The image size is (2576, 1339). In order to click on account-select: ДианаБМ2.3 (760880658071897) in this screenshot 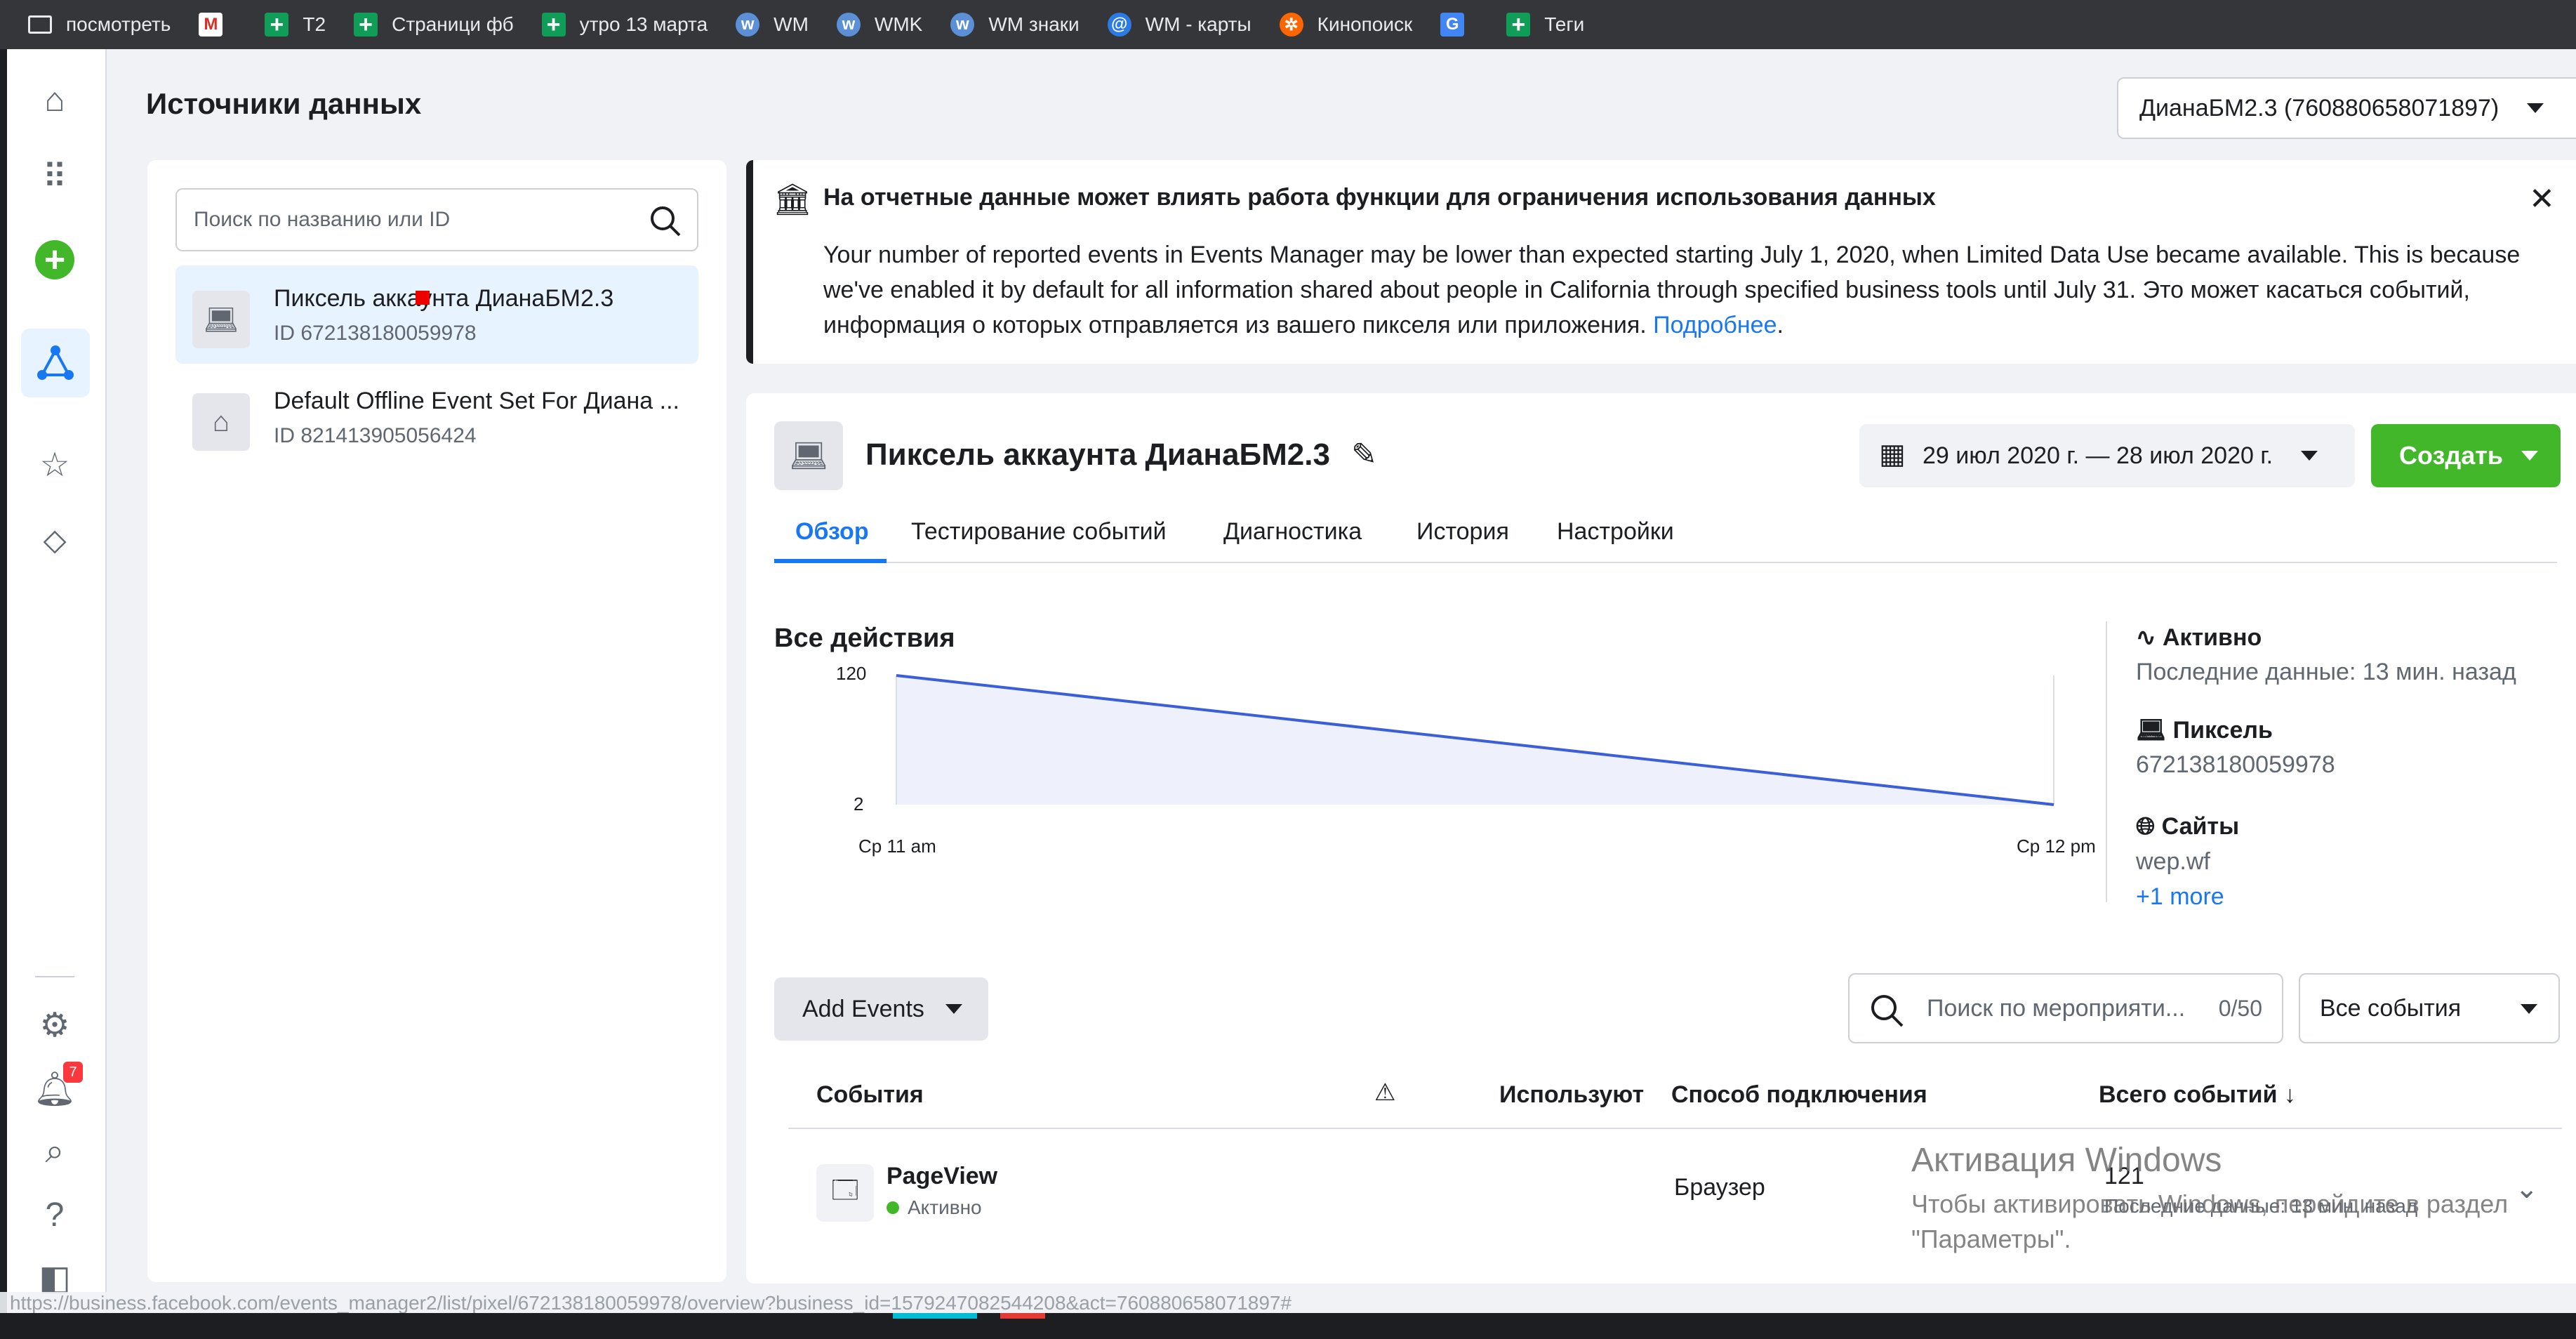, I will do `click(2347, 108)`.